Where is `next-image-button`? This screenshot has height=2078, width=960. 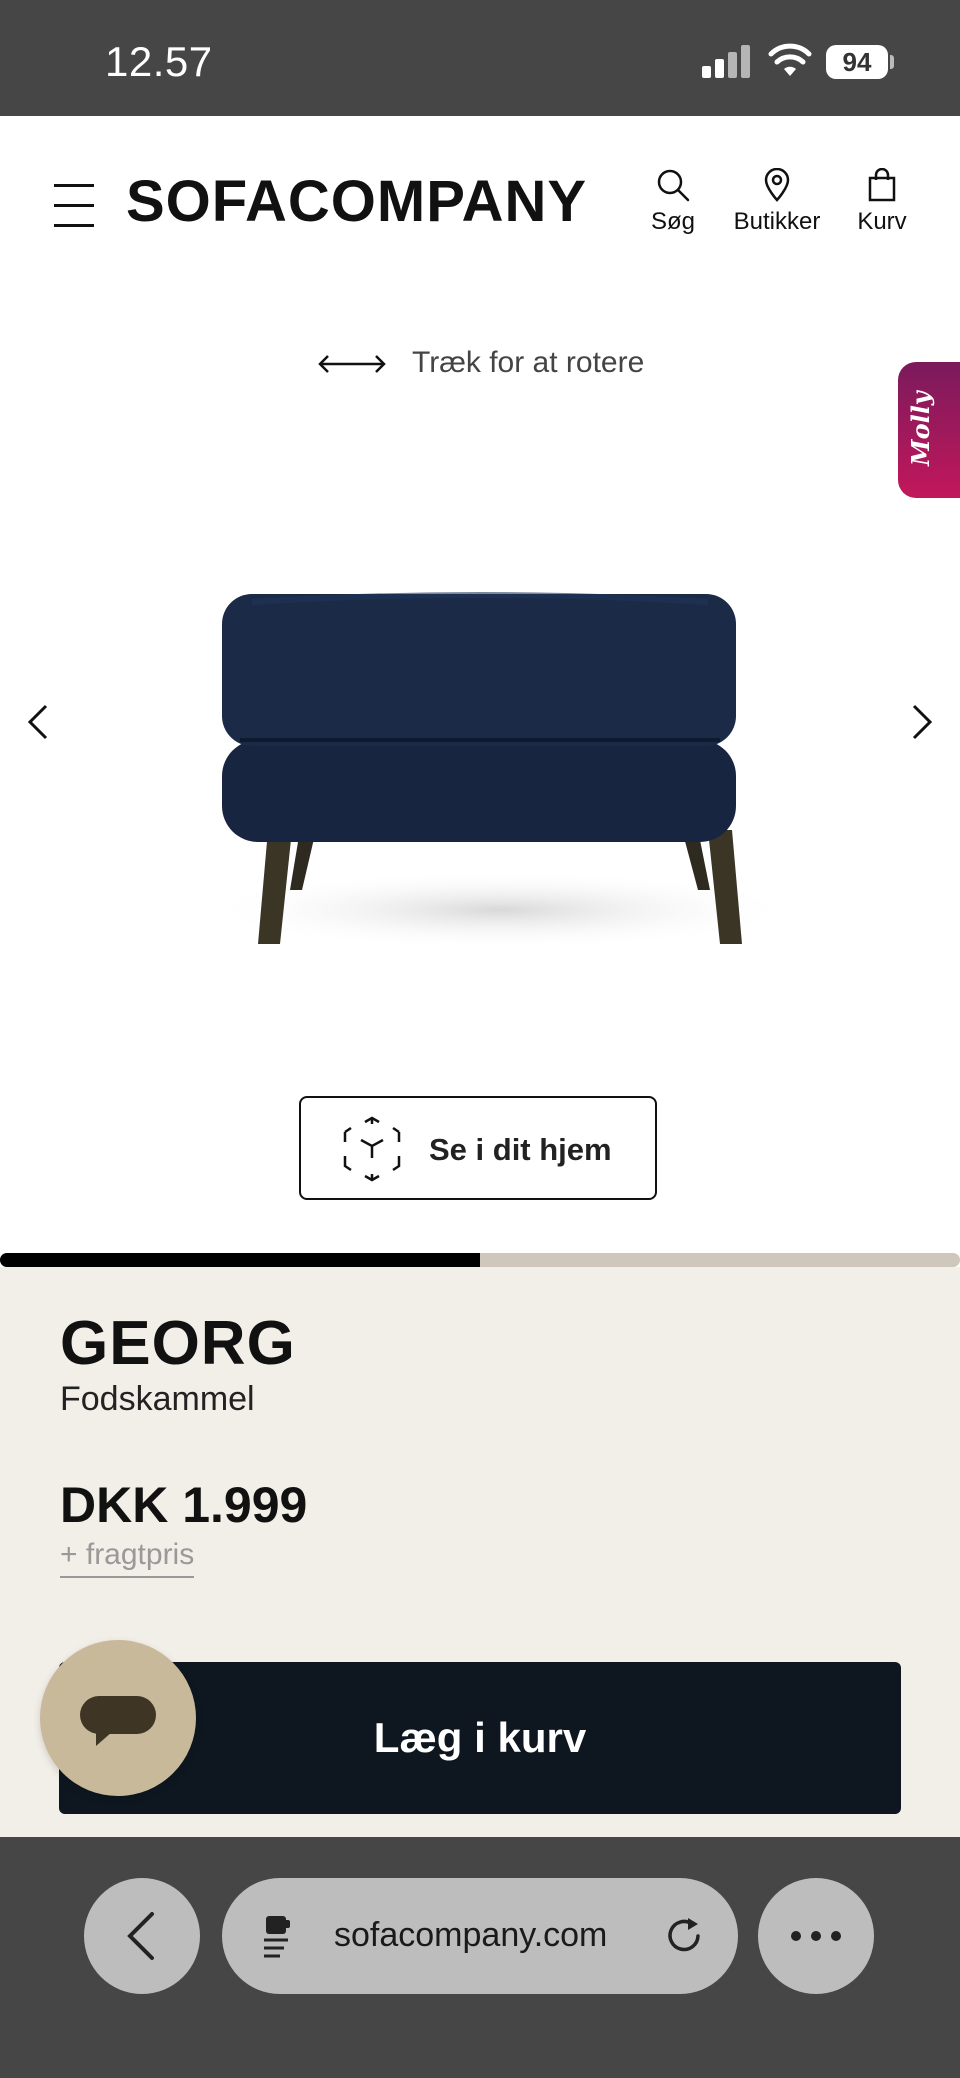 next-image-button is located at coordinates (922, 722).